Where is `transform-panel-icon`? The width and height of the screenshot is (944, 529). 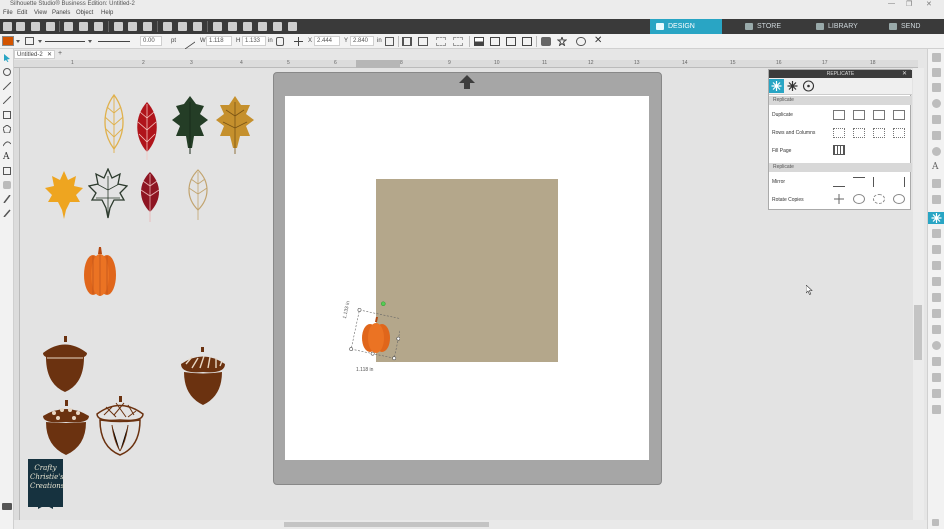
transform-panel-icon is located at coordinates (936, 199).